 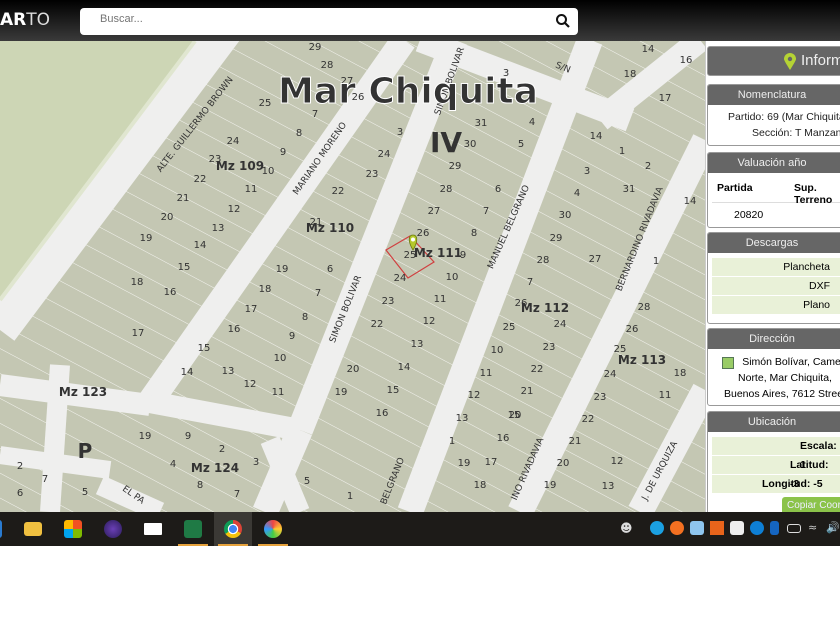 What do you see at coordinates (153, 529) in the screenshot?
I see `taskbar-mail` at bounding box center [153, 529].